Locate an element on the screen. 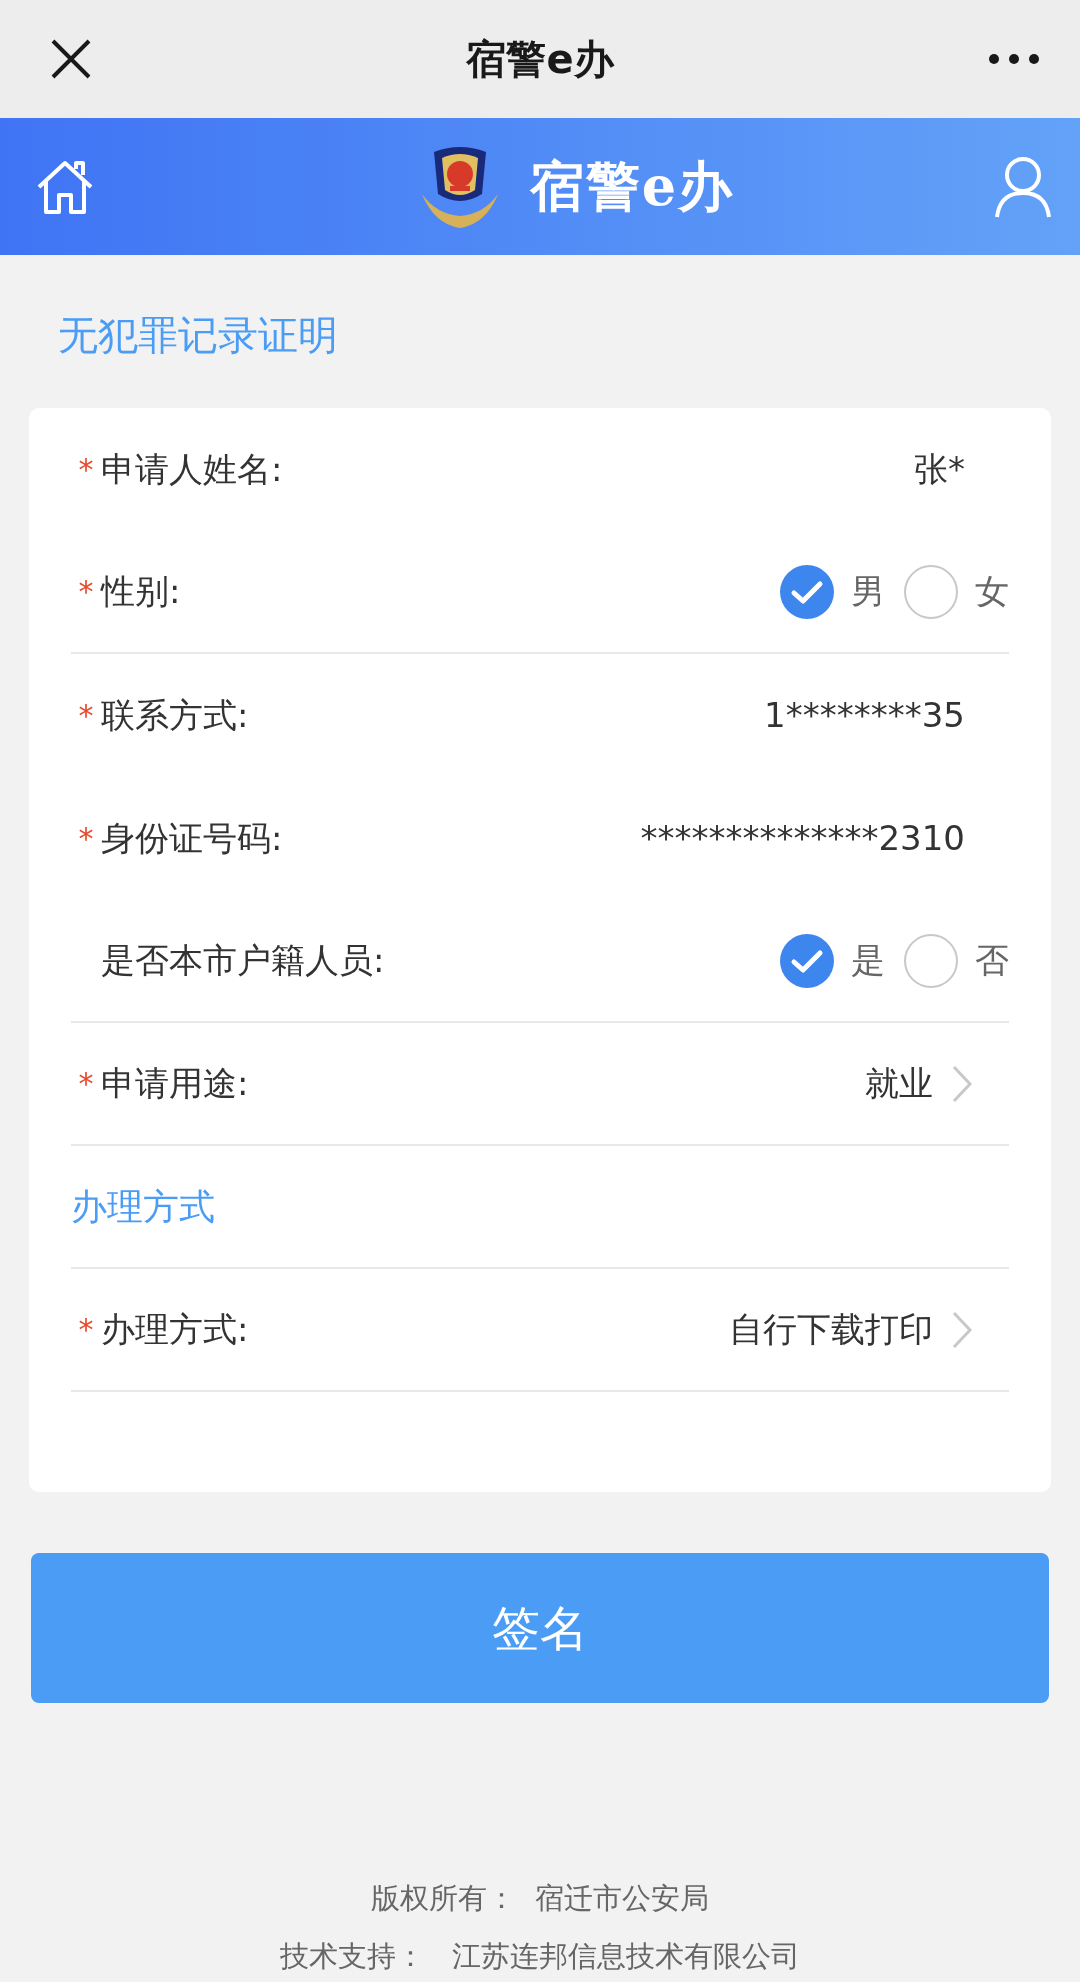 The image size is (1080, 1982). close-icon is located at coordinates (71, 59).